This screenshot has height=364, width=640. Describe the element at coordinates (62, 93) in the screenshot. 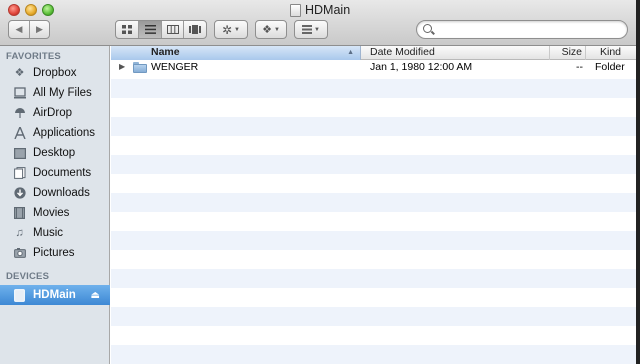

I see `sidebar-item-label: All My Files` at that location.